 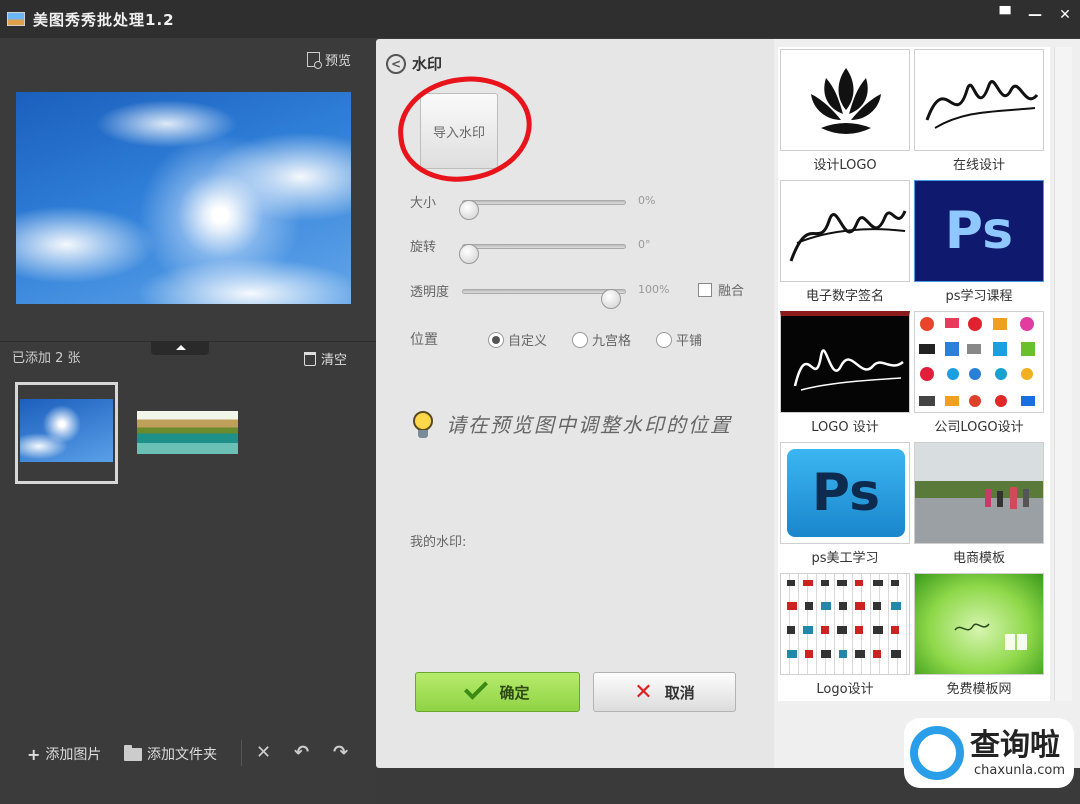 I want to click on delete-icon: ✕, so click(x=263, y=752).